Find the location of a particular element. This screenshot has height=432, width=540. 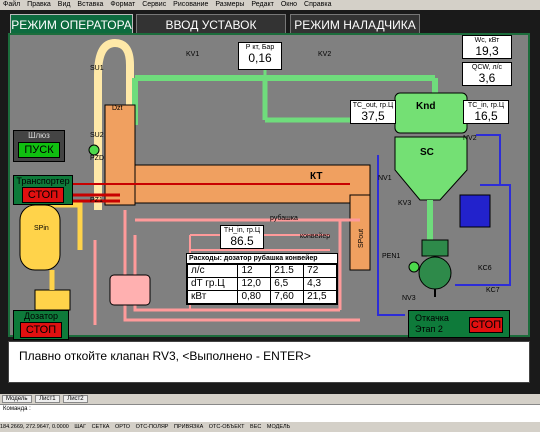

table-row: dT гр.Ц 12,0 6,5 4,3 is located at coordinates (261, 284).